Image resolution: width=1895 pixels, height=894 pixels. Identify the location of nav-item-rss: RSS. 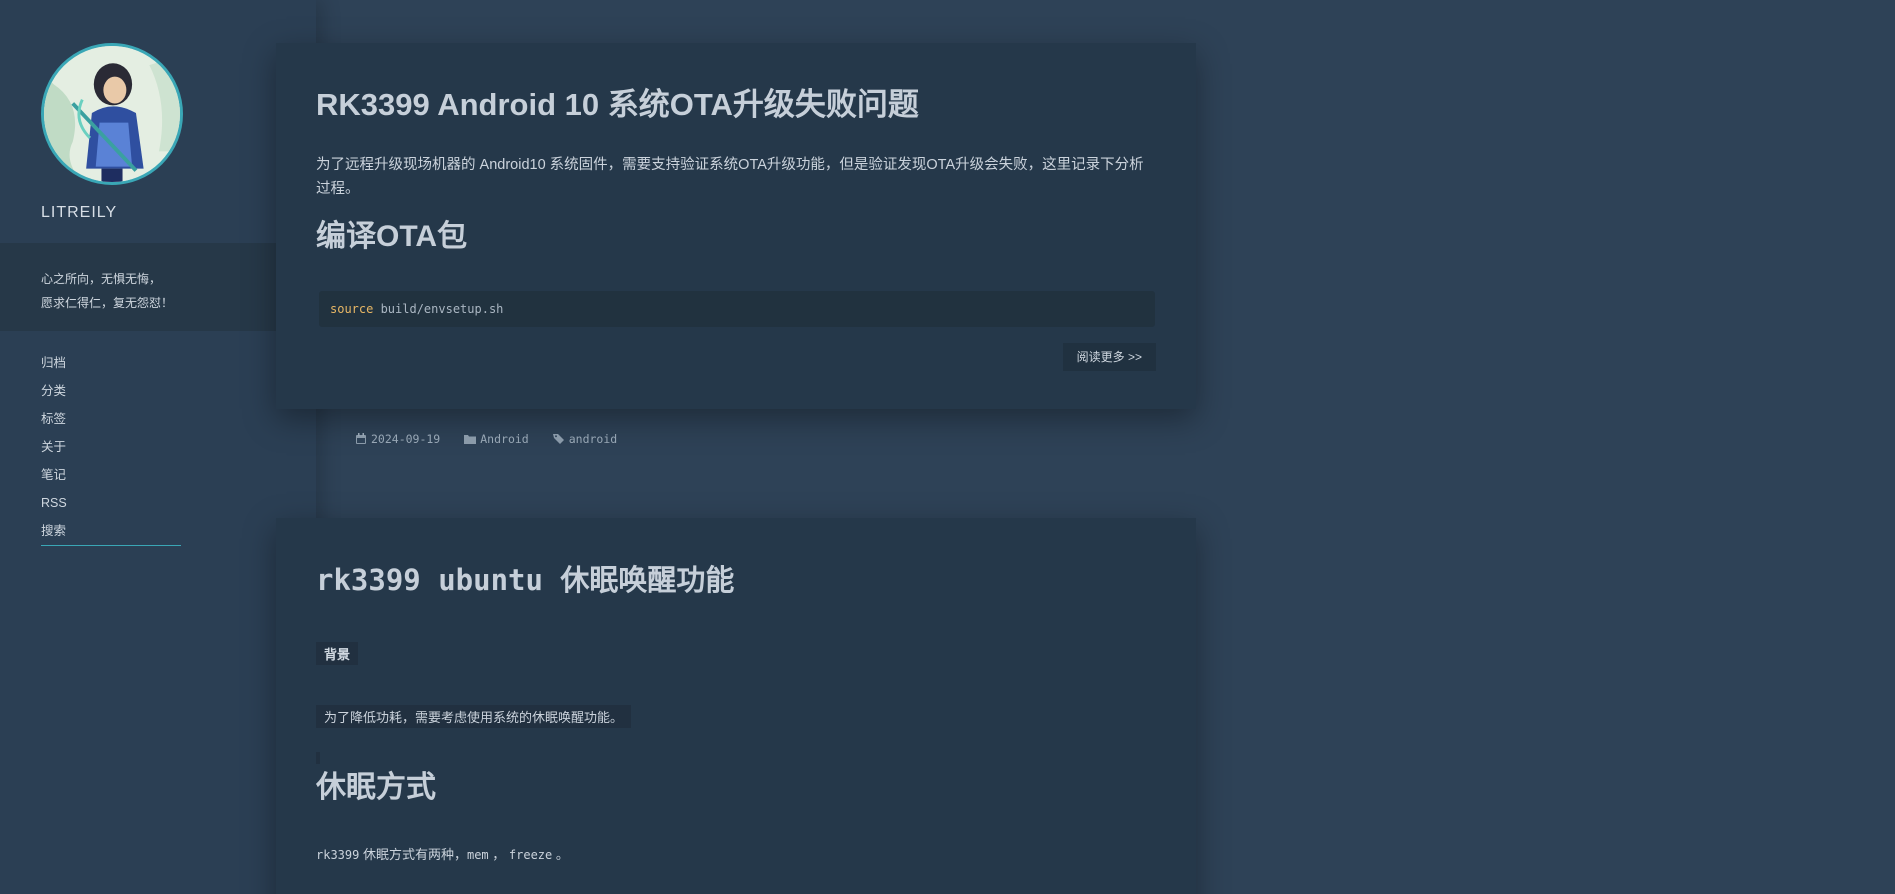
(111, 506).